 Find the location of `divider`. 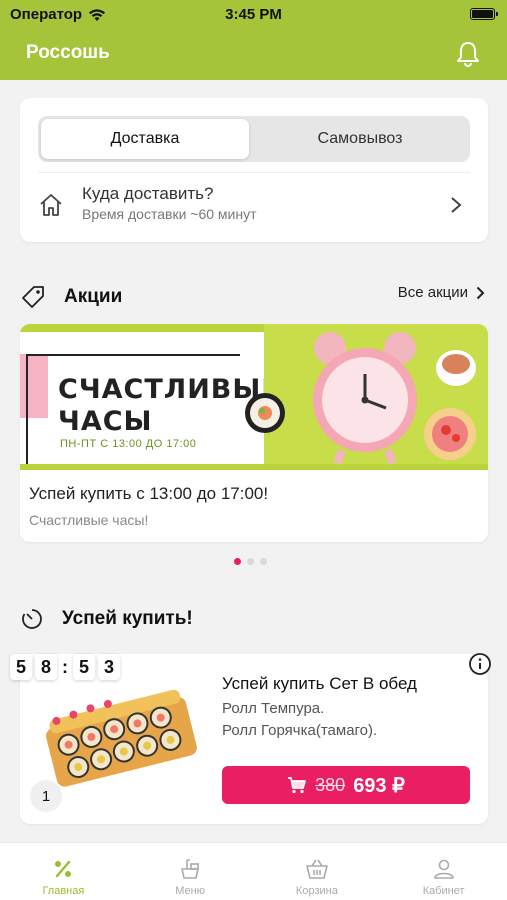

divider is located at coordinates (254, 172).